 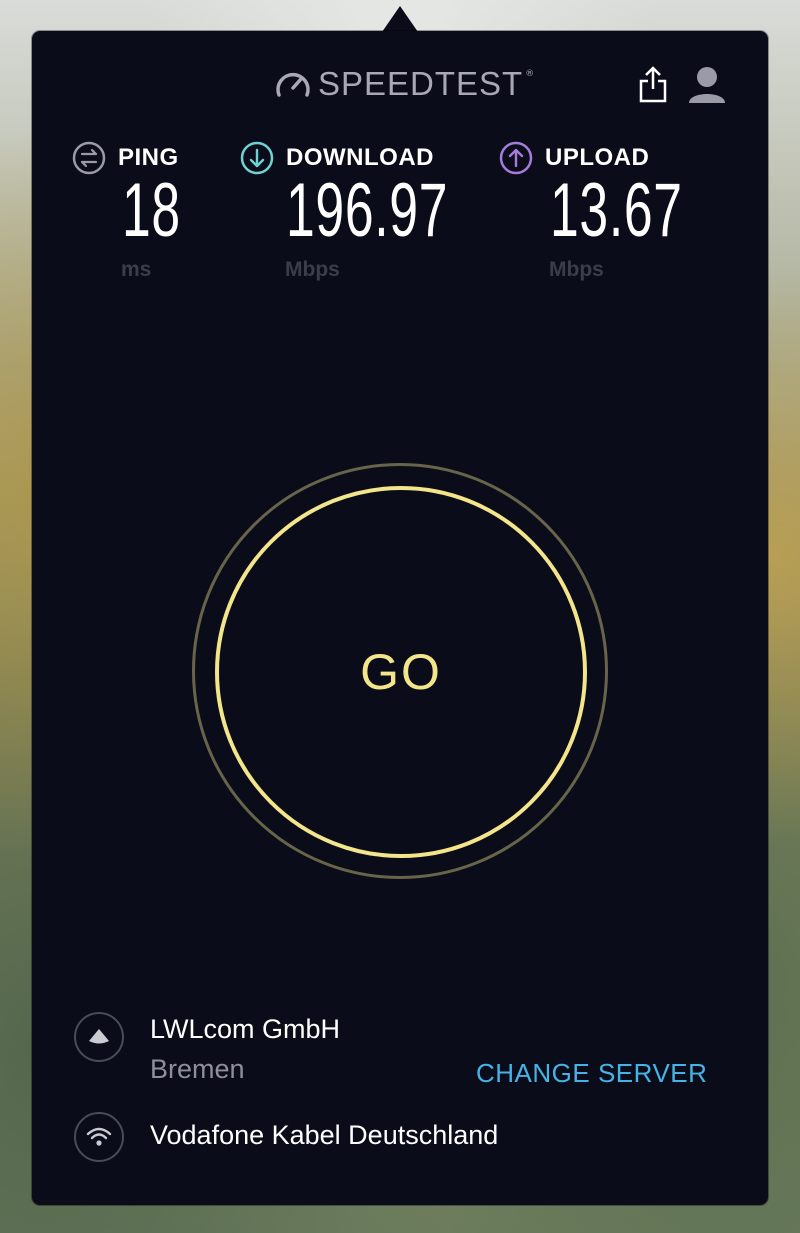 I want to click on share-button, so click(x=653, y=85).